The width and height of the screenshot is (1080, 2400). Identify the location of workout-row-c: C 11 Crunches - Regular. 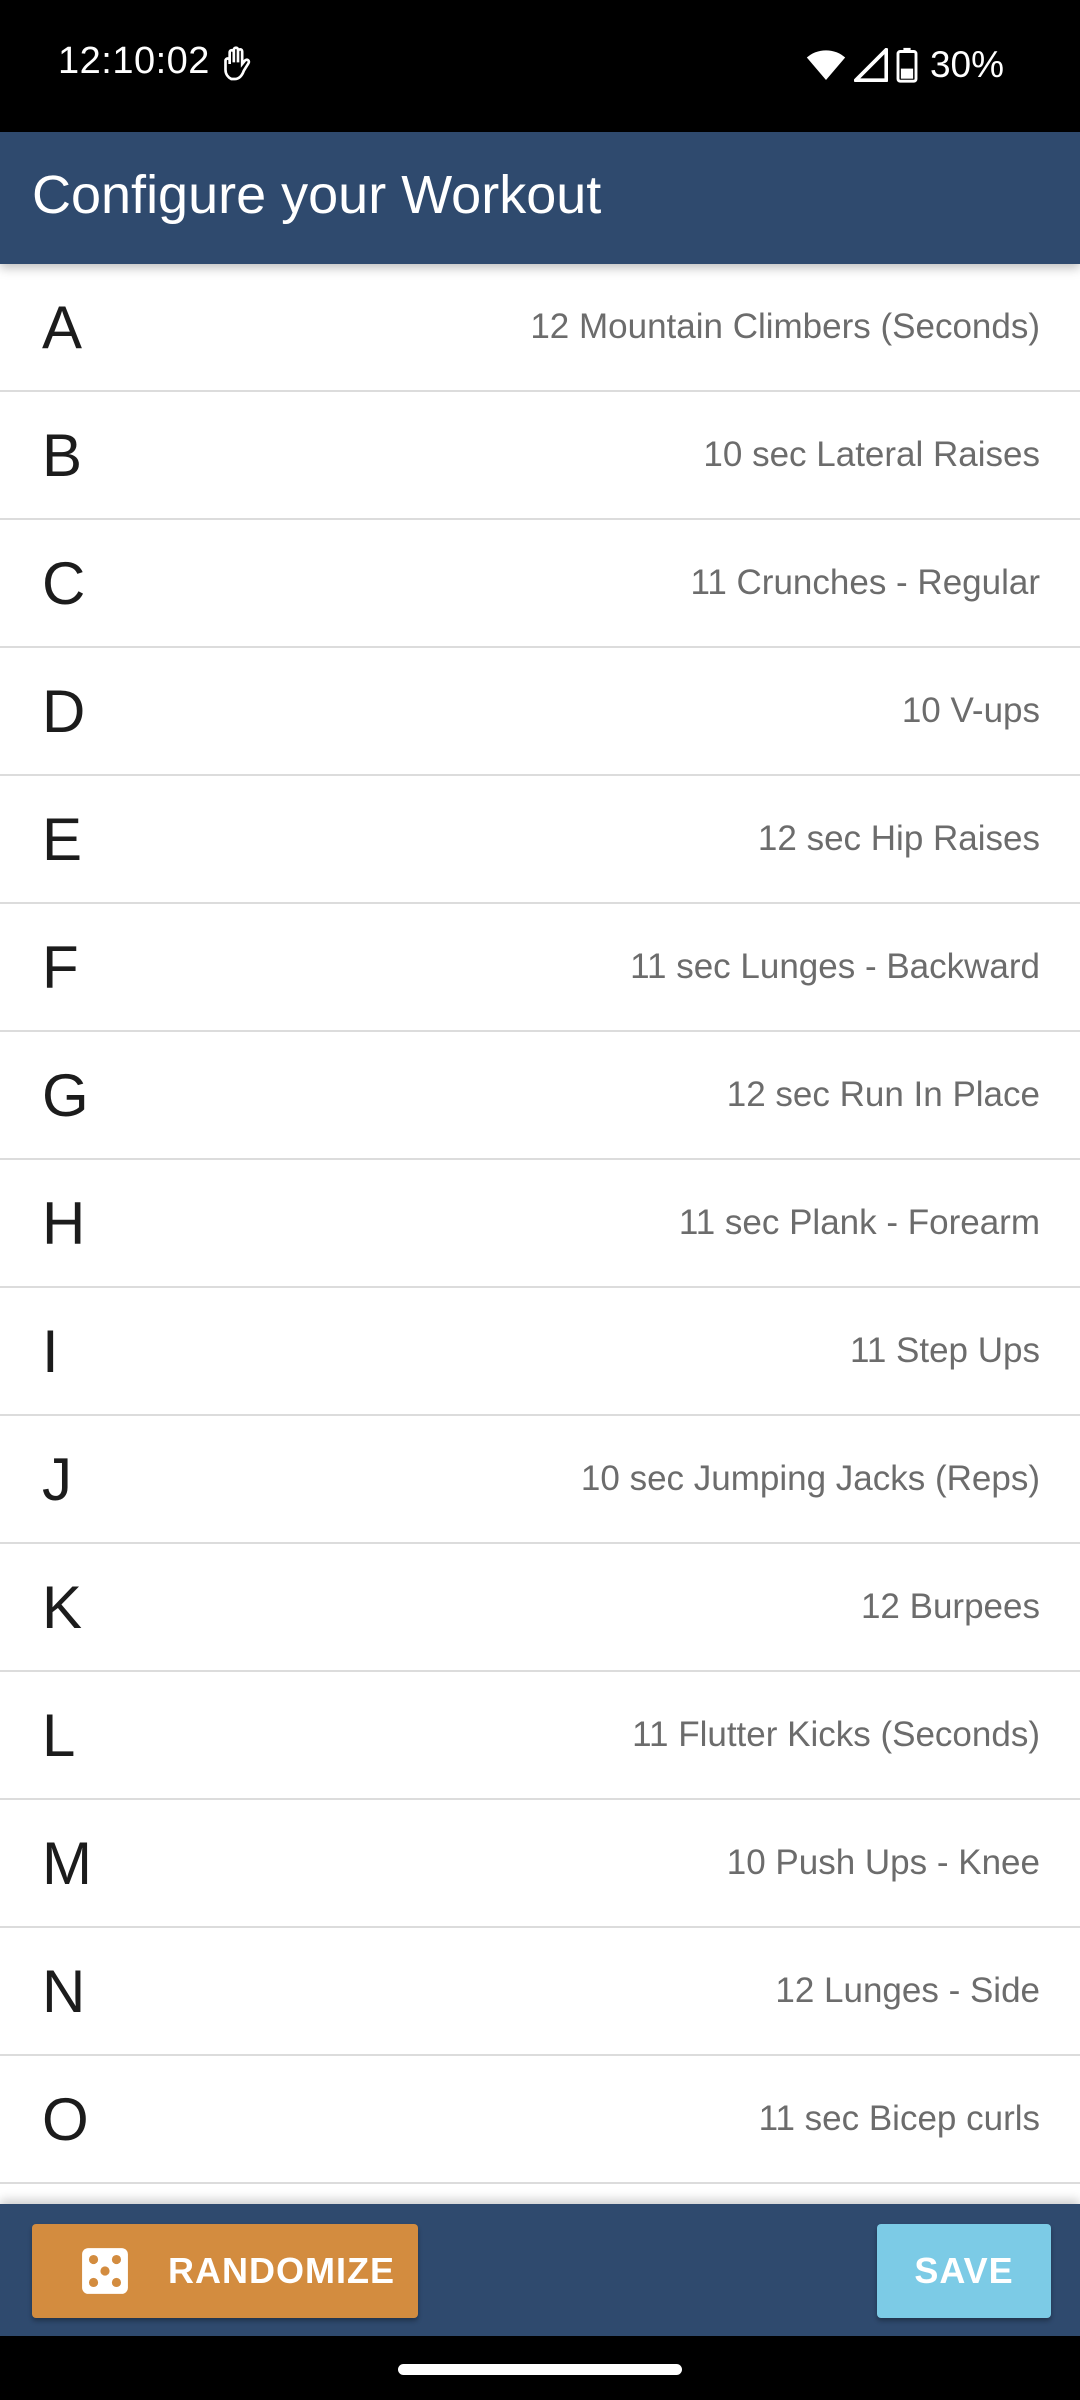
(540, 584).